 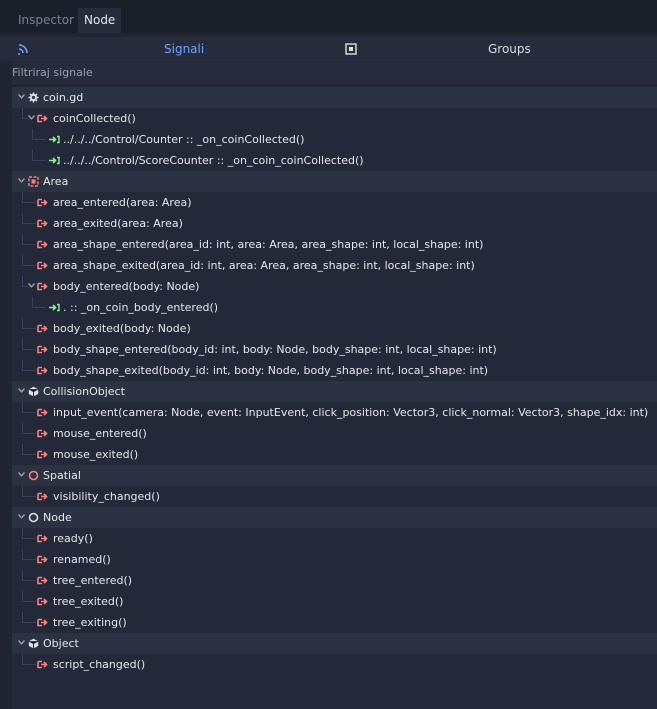 I want to click on signal-label: body_entered(body: Node), so click(x=126, y=286).